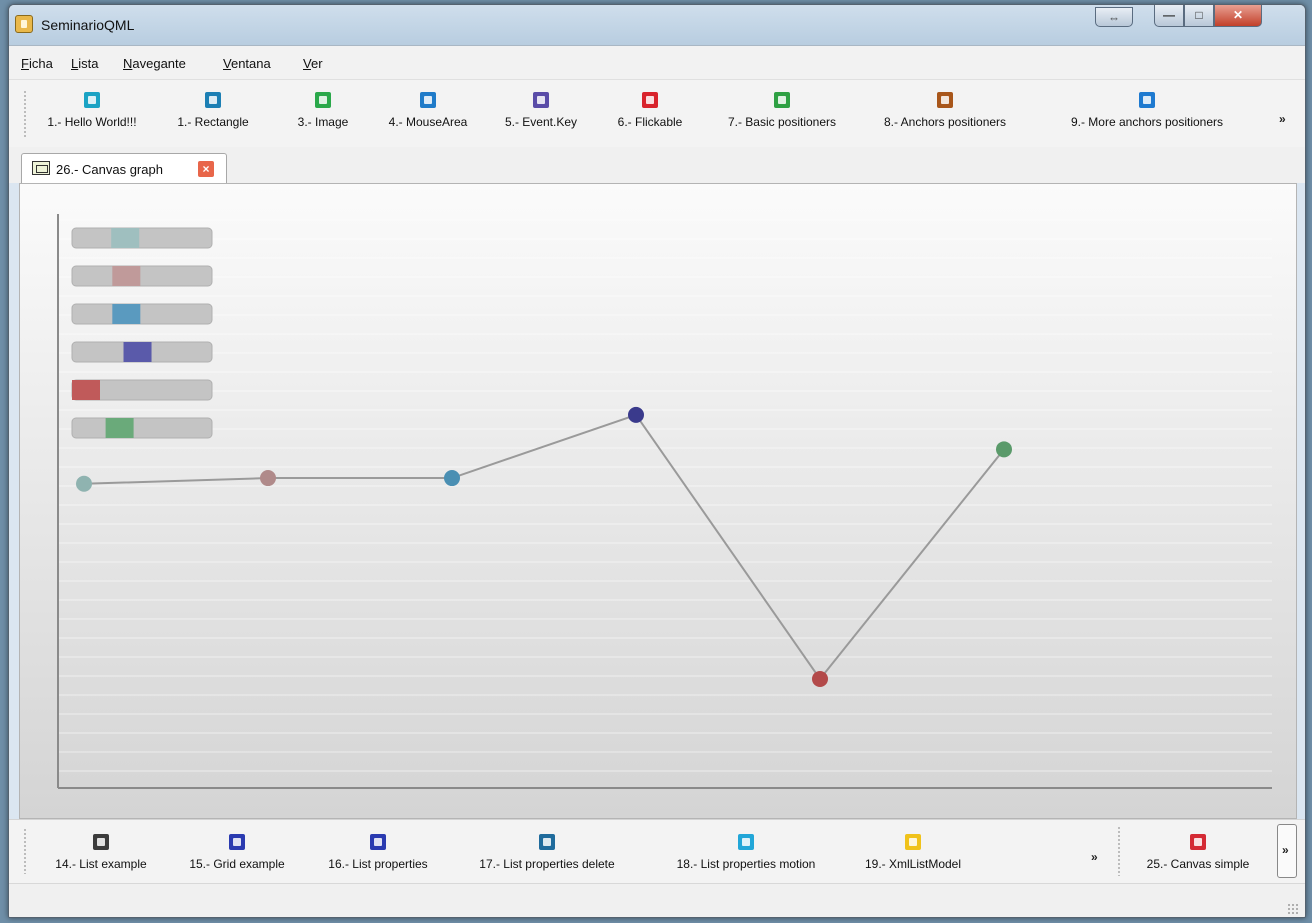  Describe the element at coordinates (101, 864) in the screenshot. I see `toolbar-button-label: 14.- List example` at that location.